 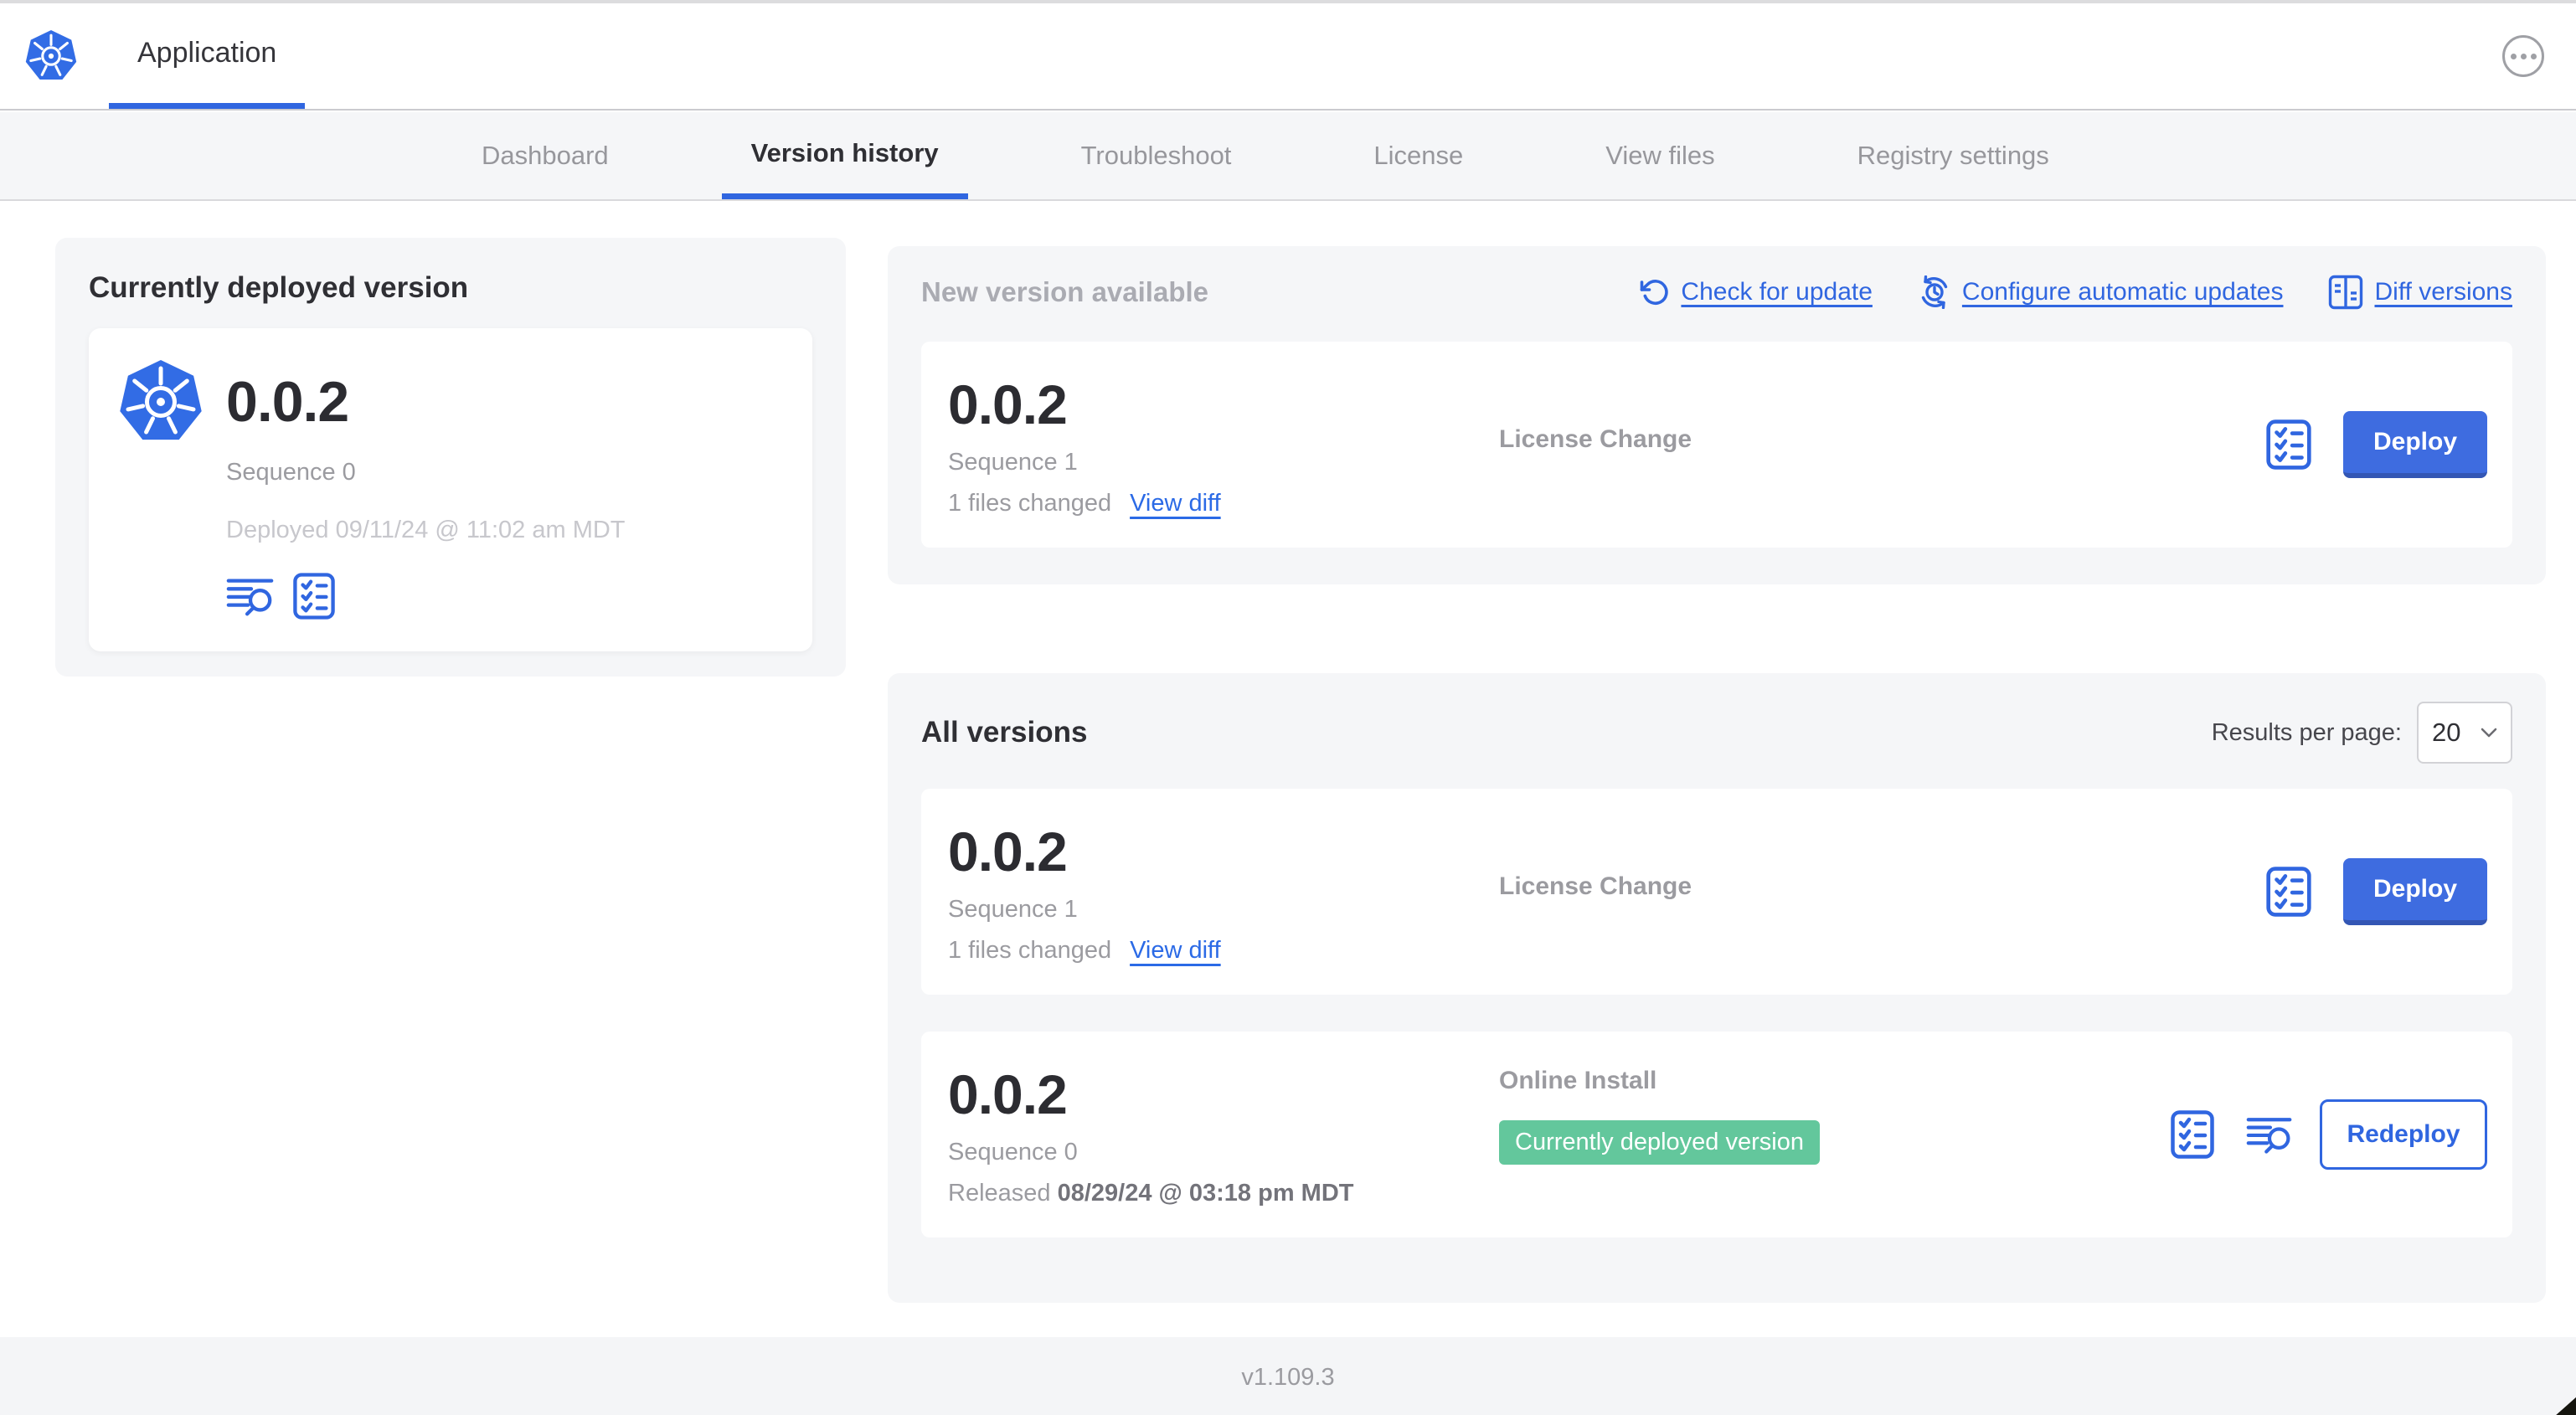 I want to click on app-tab: Application, so click(x=207, y=56).